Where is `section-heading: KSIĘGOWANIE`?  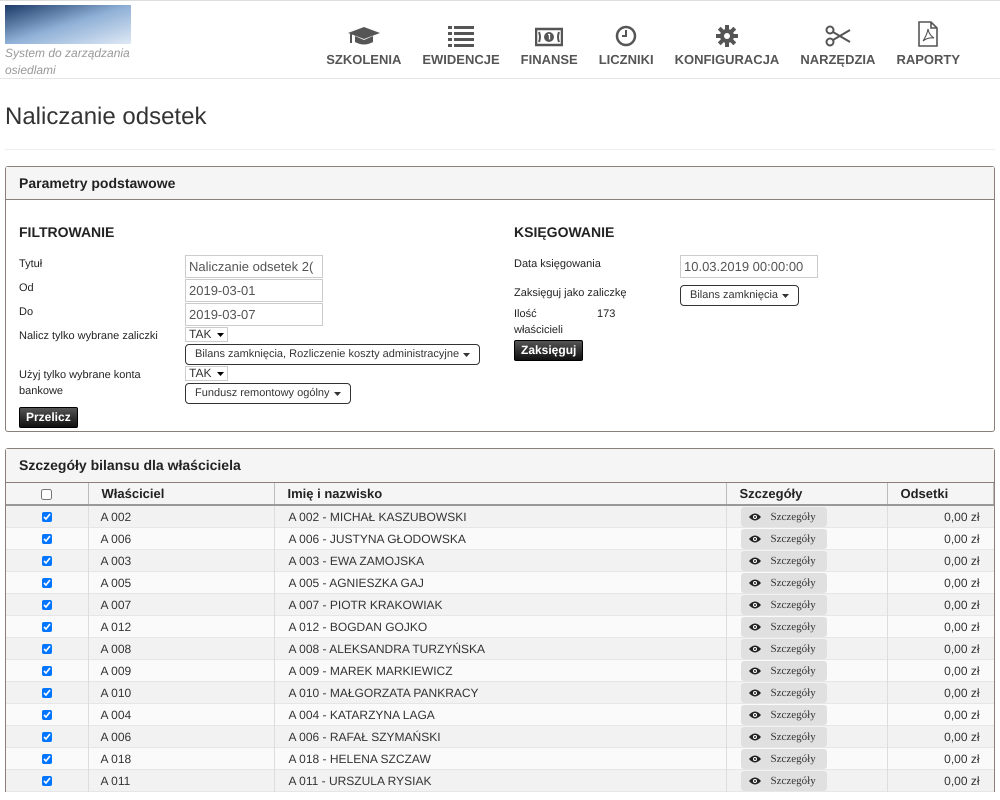 section-heading: KSIĘGOWANIE is located at coordinates (565, 232).